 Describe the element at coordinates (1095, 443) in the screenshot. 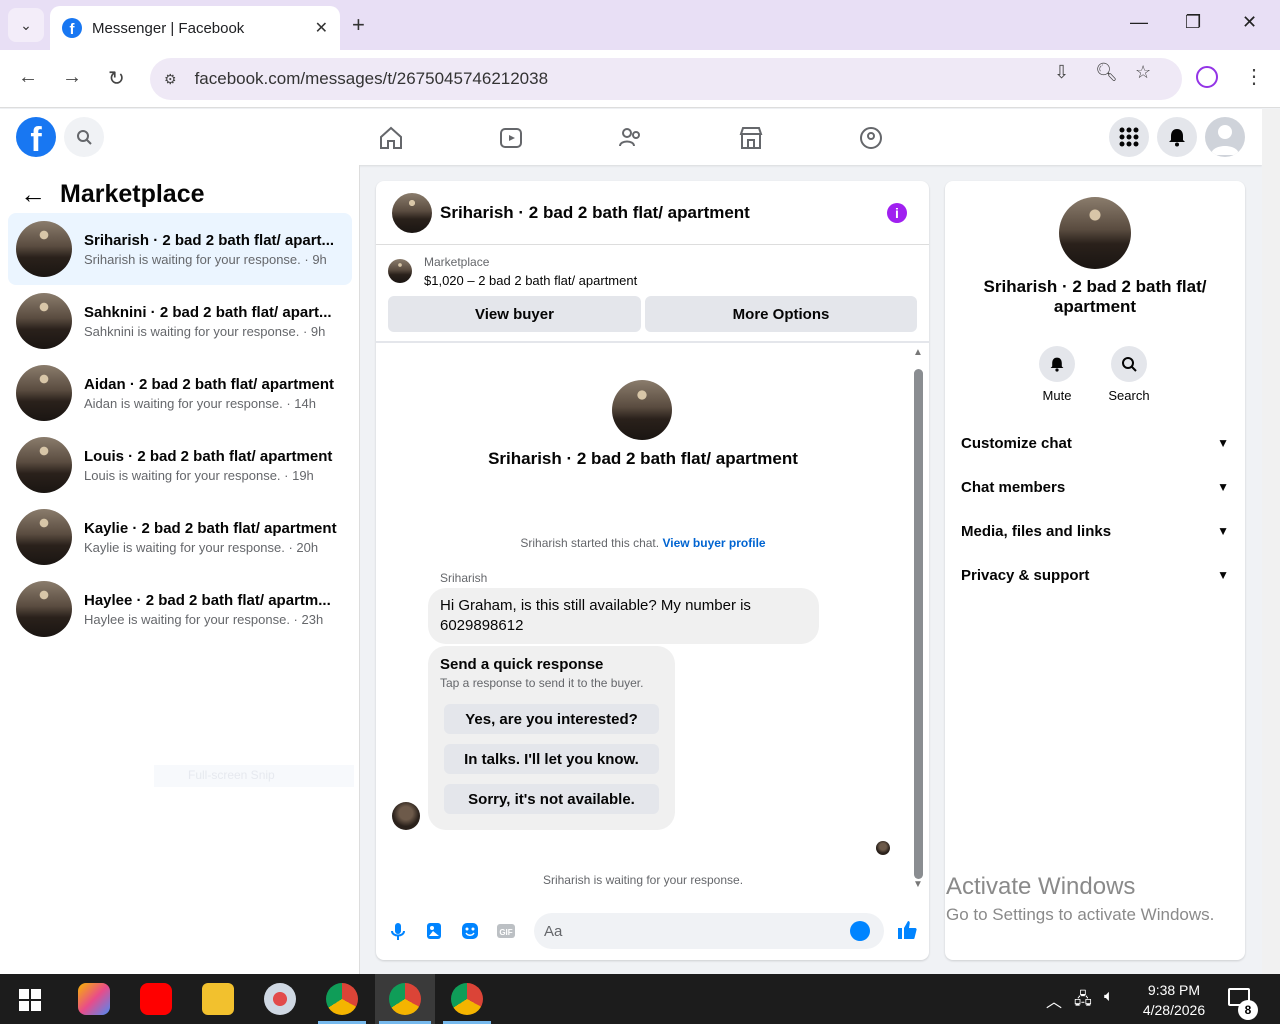

I see `customize-chat-section: Customize chat ▼` at that location.